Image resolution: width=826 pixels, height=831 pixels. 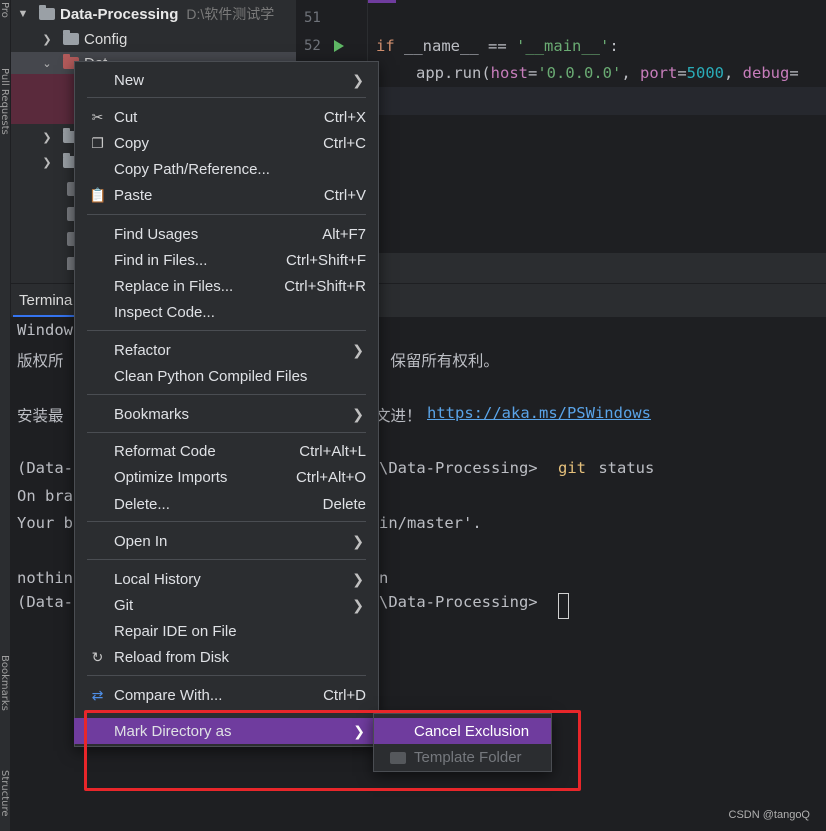 What do you see at coordinates (332, 750) in the screenshot?
I see `highlight-annotation` at bounding box center [332, 750].